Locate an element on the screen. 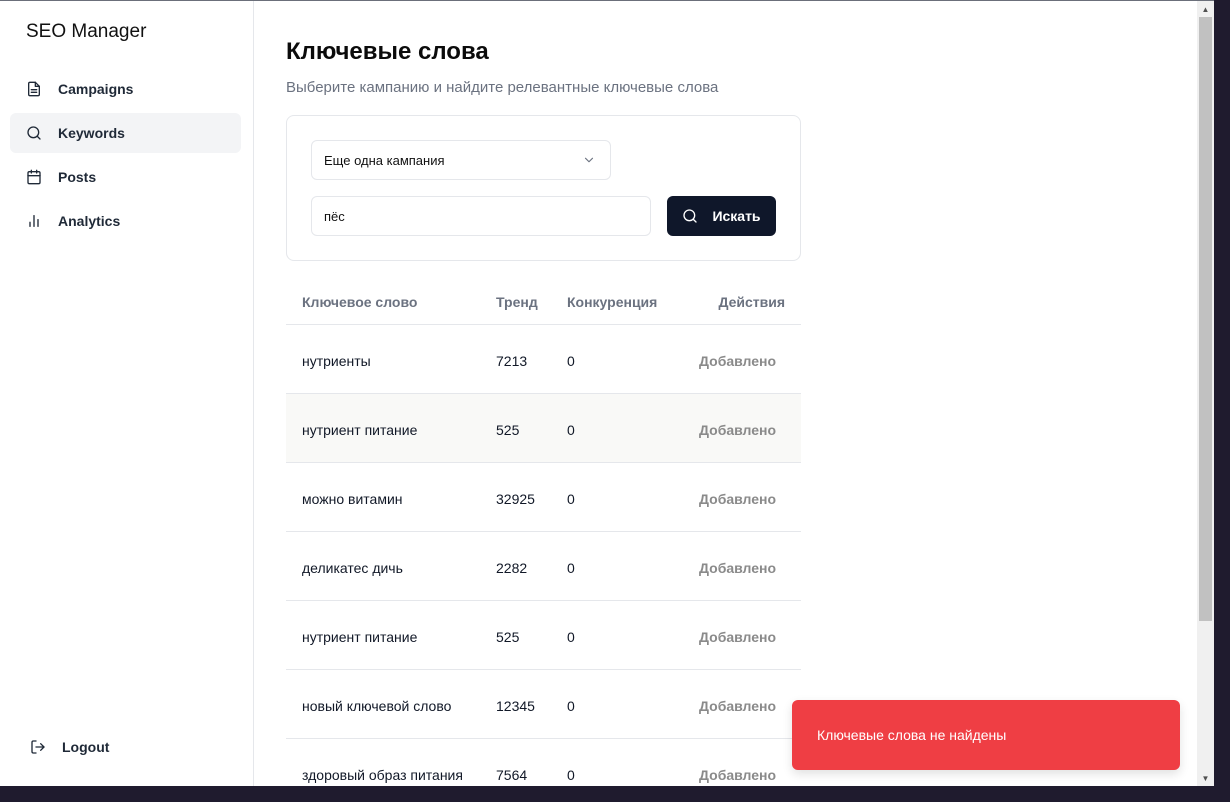 This screenshot has width=1230, height=802. search-button-label: Искать is located at coordinates (736, 216).